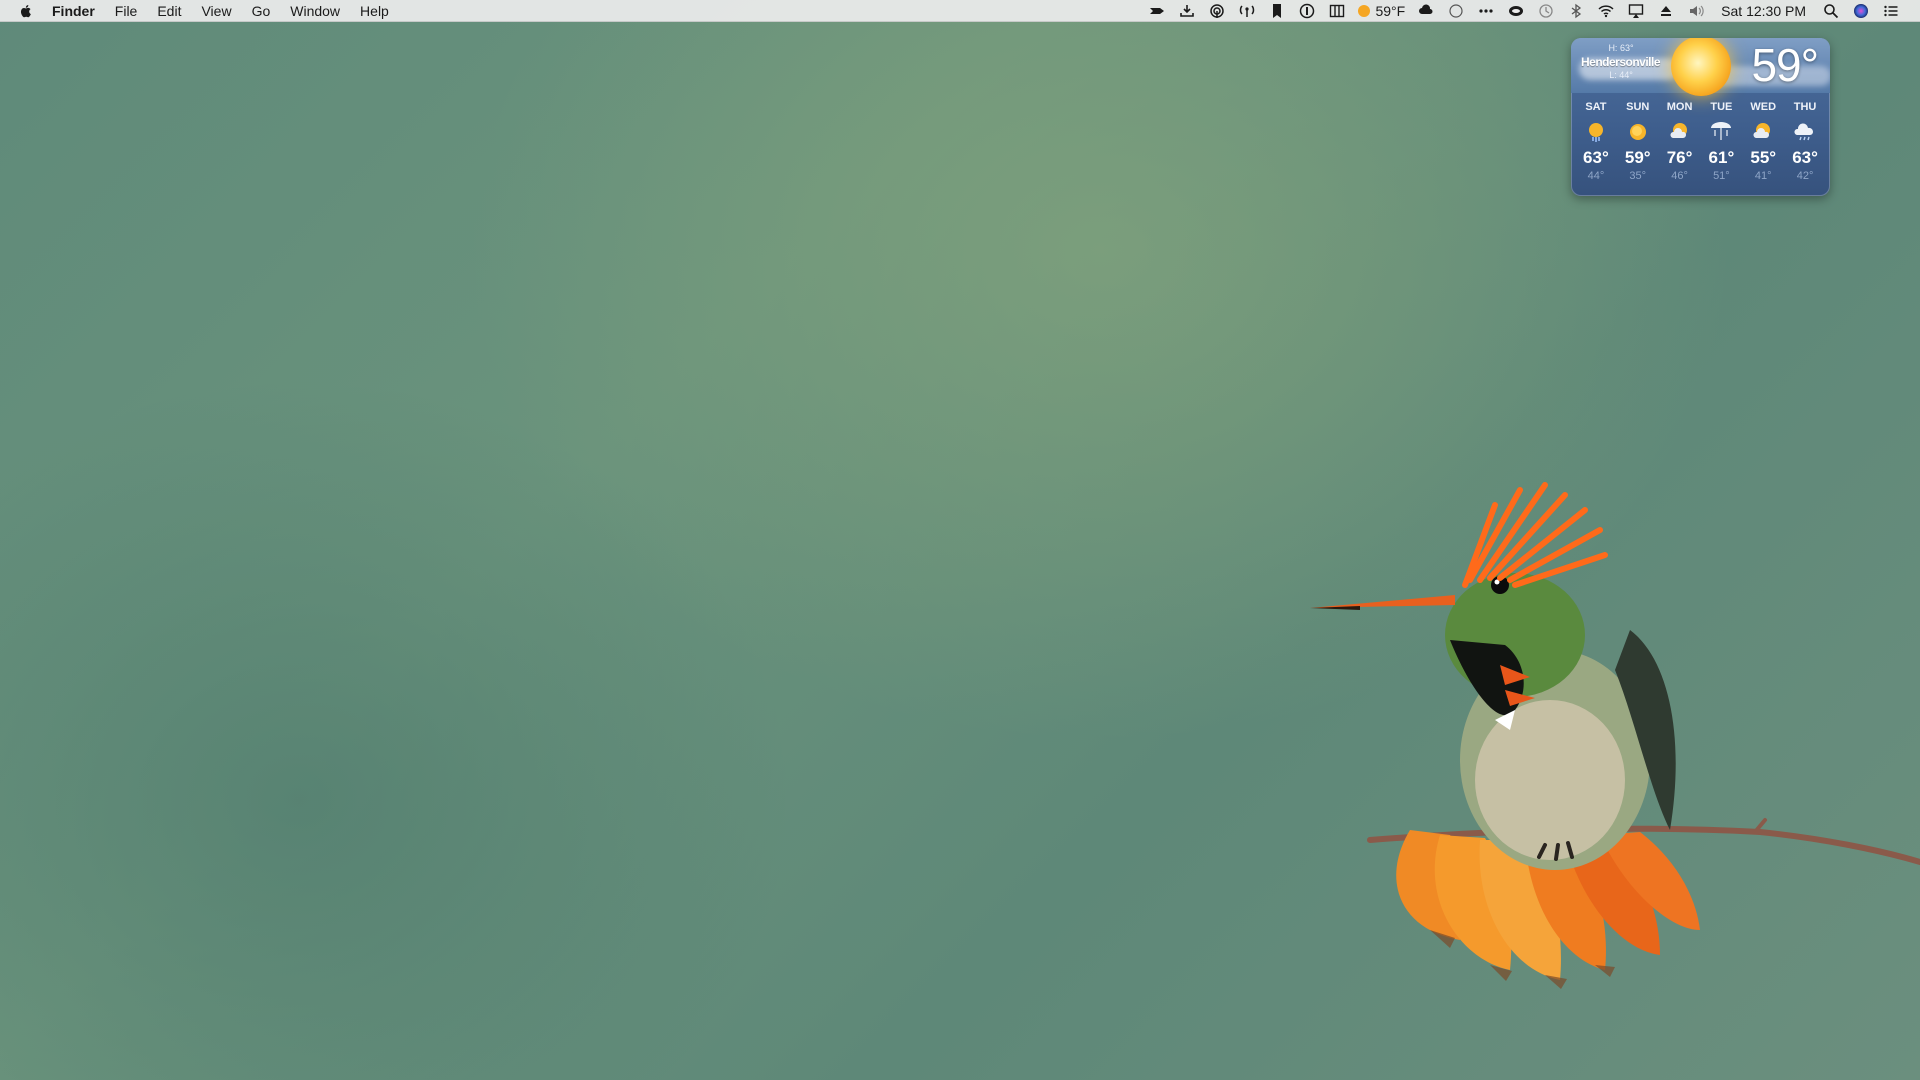  Describe the element at coordinates (1426, 11) in the screenshot. I see `cloud-network-icon` at that location.